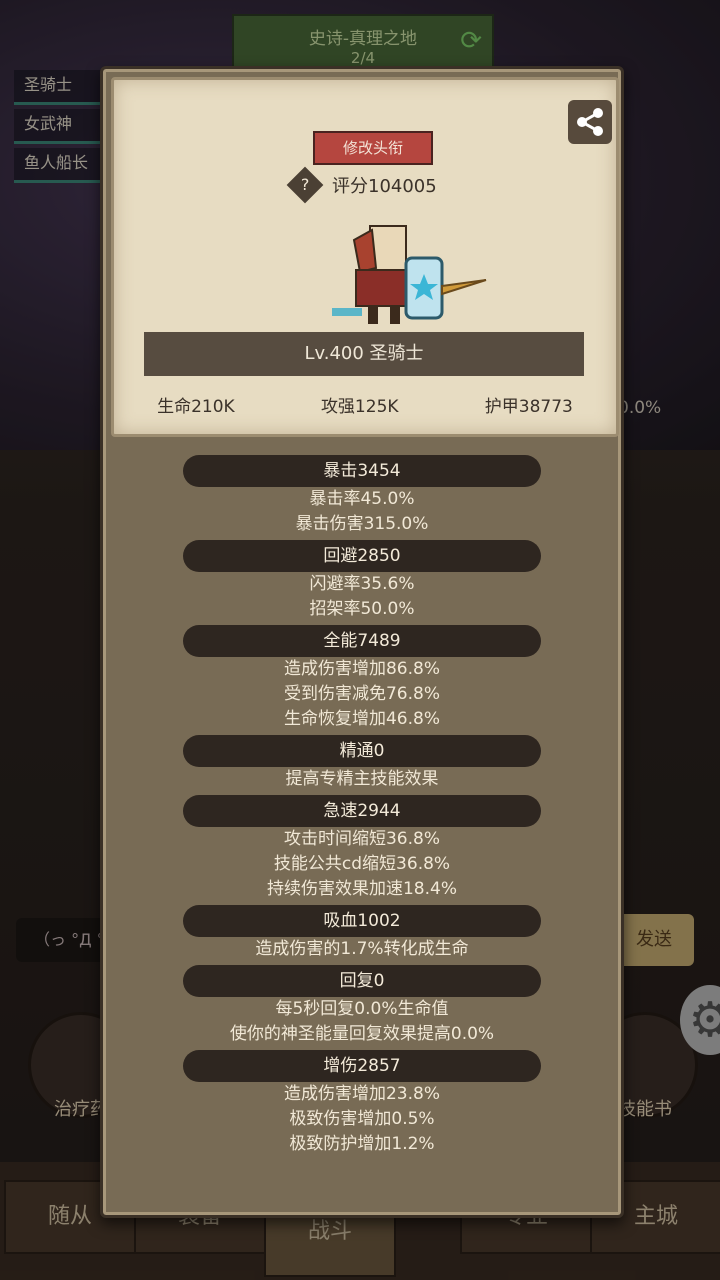 Image resolution: width=720 pixels, height=1280 pixels. What do you see at coordinates (362, 471) in the screenshot?
I see `attribute-header: 暴击3454` at bounding box center [362, 471].